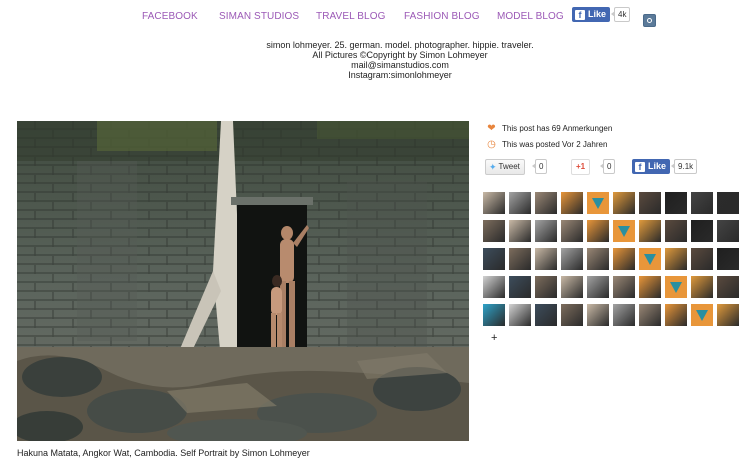  What do you see at coordinates (493, 167) in the screenshot?
I see `twitter-bird-icon: ✦` at bounding box center [493, 167].